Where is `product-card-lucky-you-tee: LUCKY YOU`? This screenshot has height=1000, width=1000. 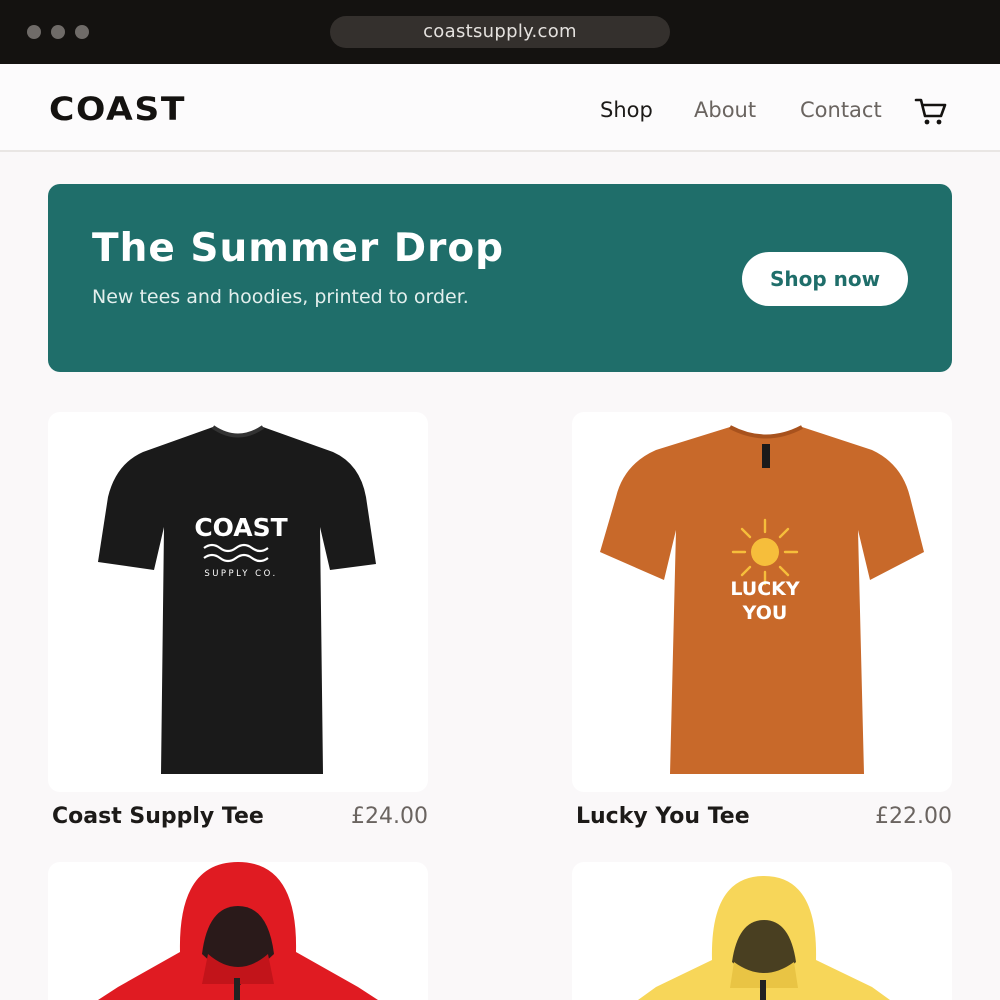 product-card-lucky-you-tee: LUCKY YOU is located at coordinates (762, 602).